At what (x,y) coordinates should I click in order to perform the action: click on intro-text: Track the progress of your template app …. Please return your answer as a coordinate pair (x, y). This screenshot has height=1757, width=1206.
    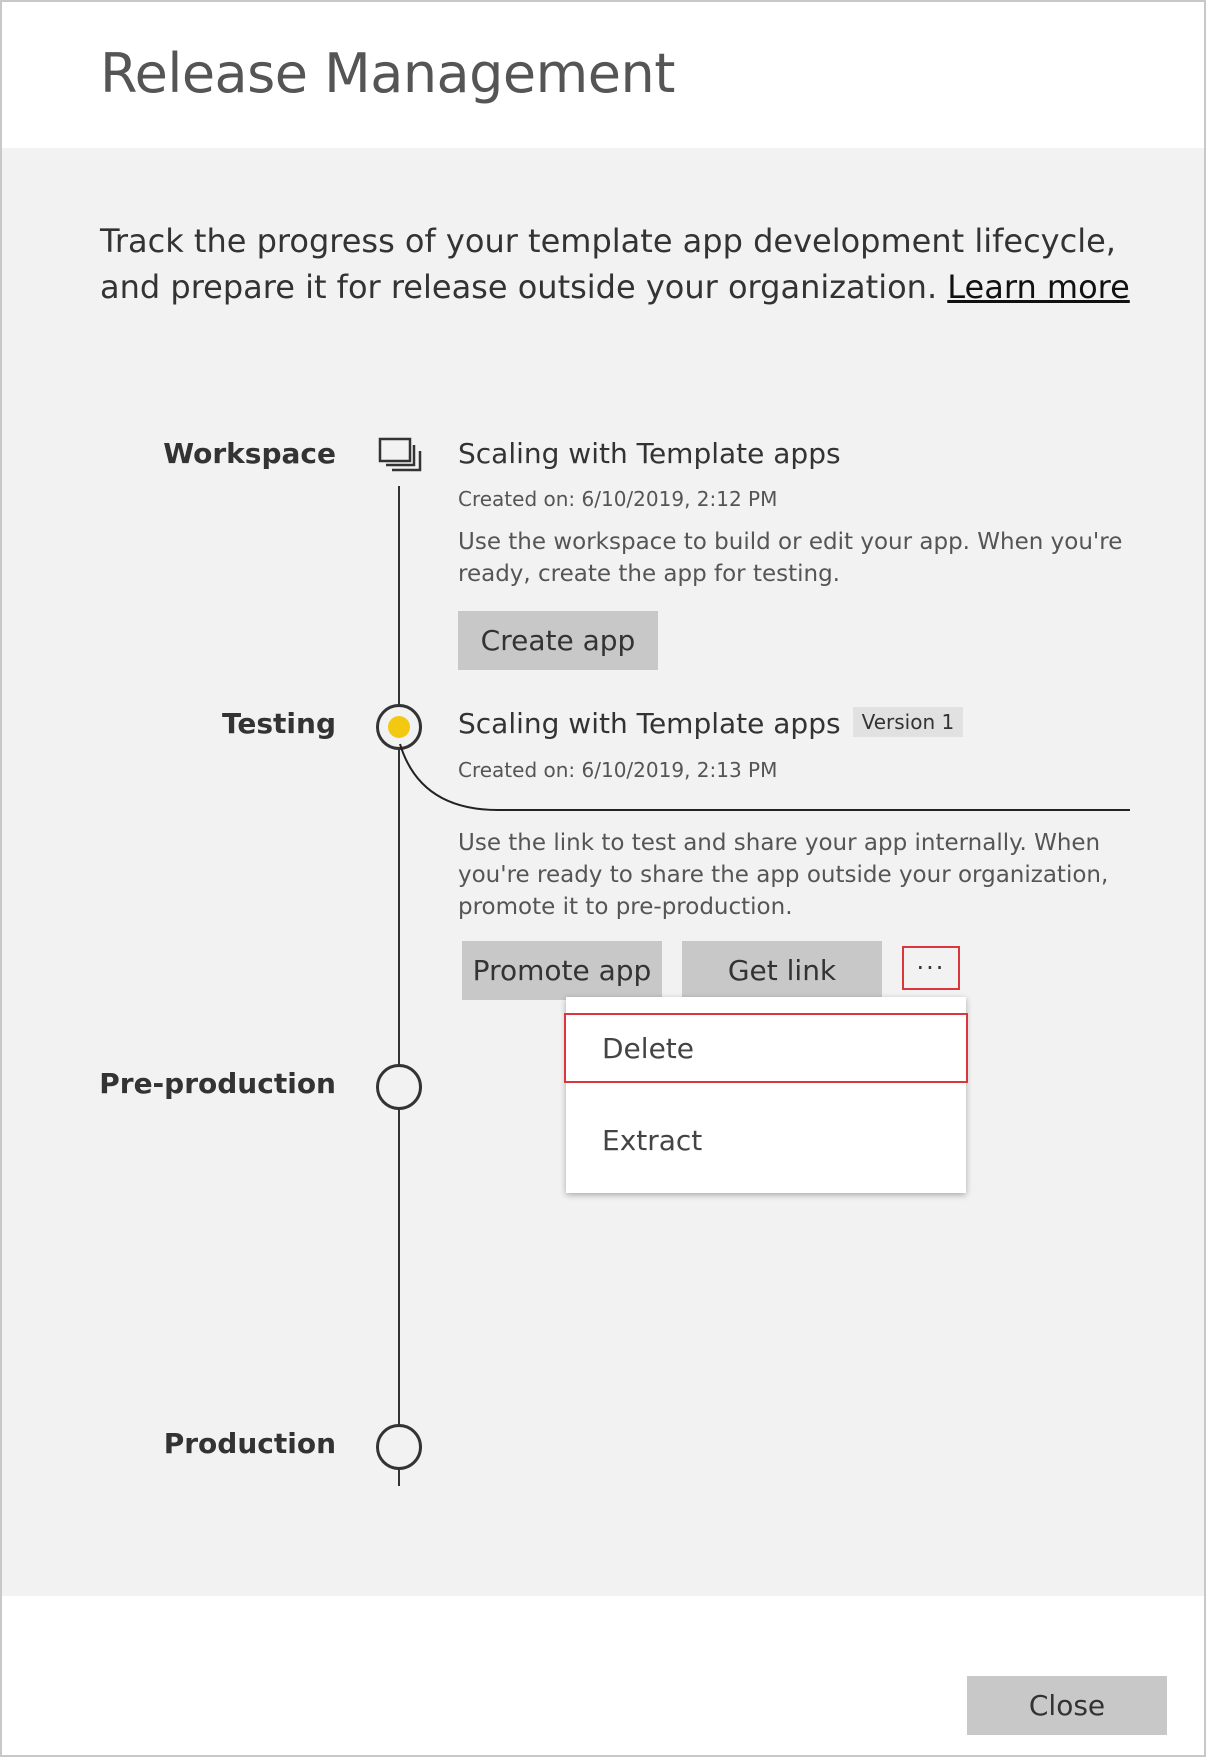
    Looking at the image, I should click on (620, 264).